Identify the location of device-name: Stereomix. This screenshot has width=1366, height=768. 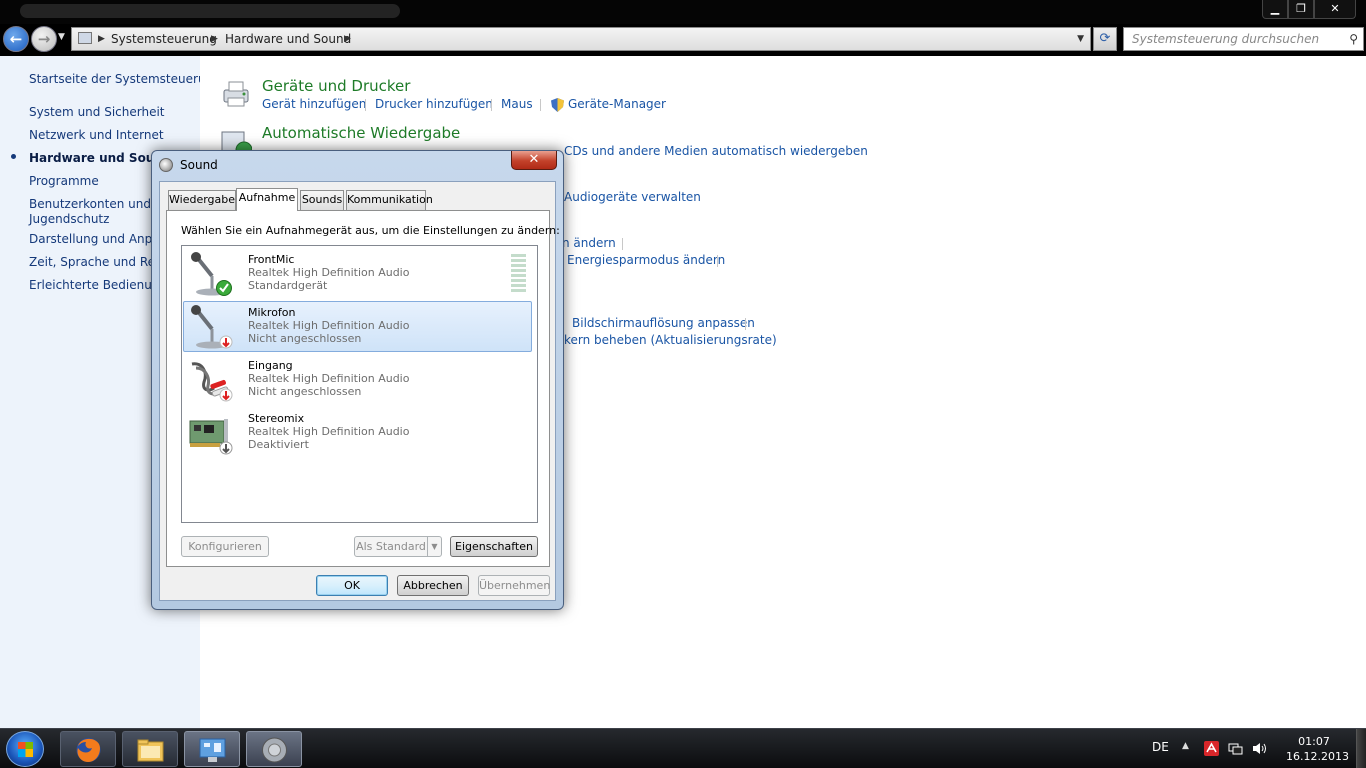
(276, 418).